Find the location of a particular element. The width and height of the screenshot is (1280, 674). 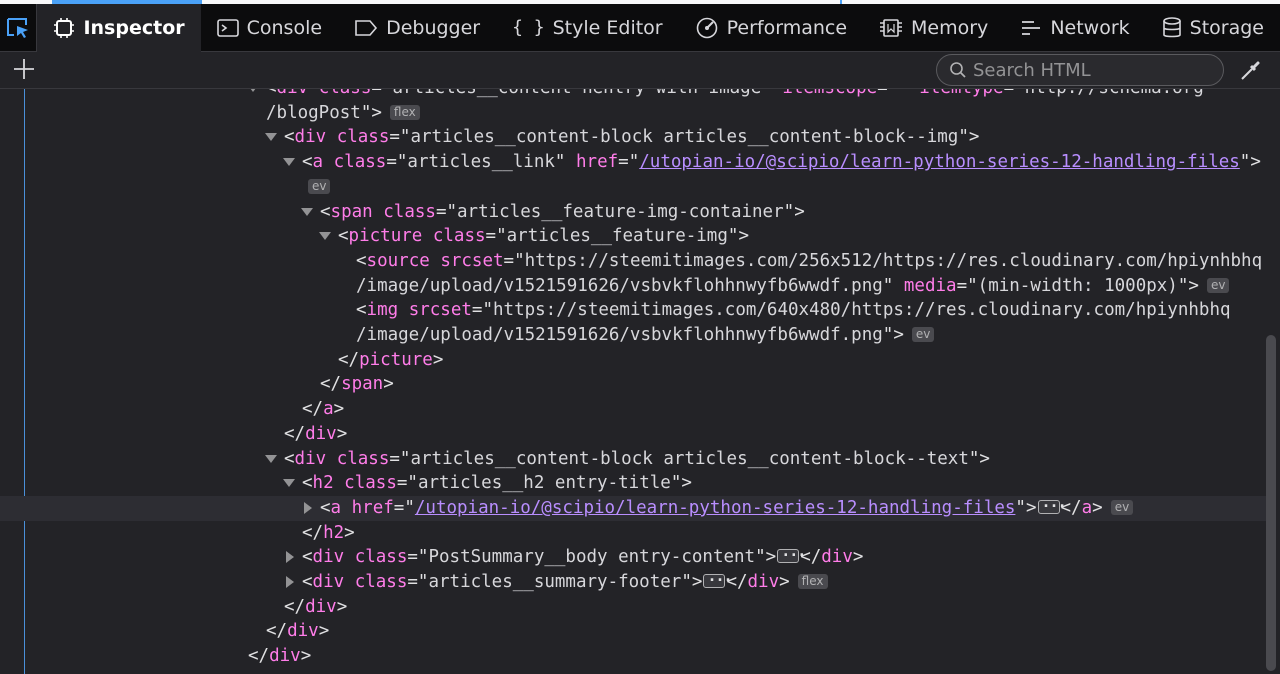

tab-style-editor: { } Style Editor is located at coordinates (587, 28).